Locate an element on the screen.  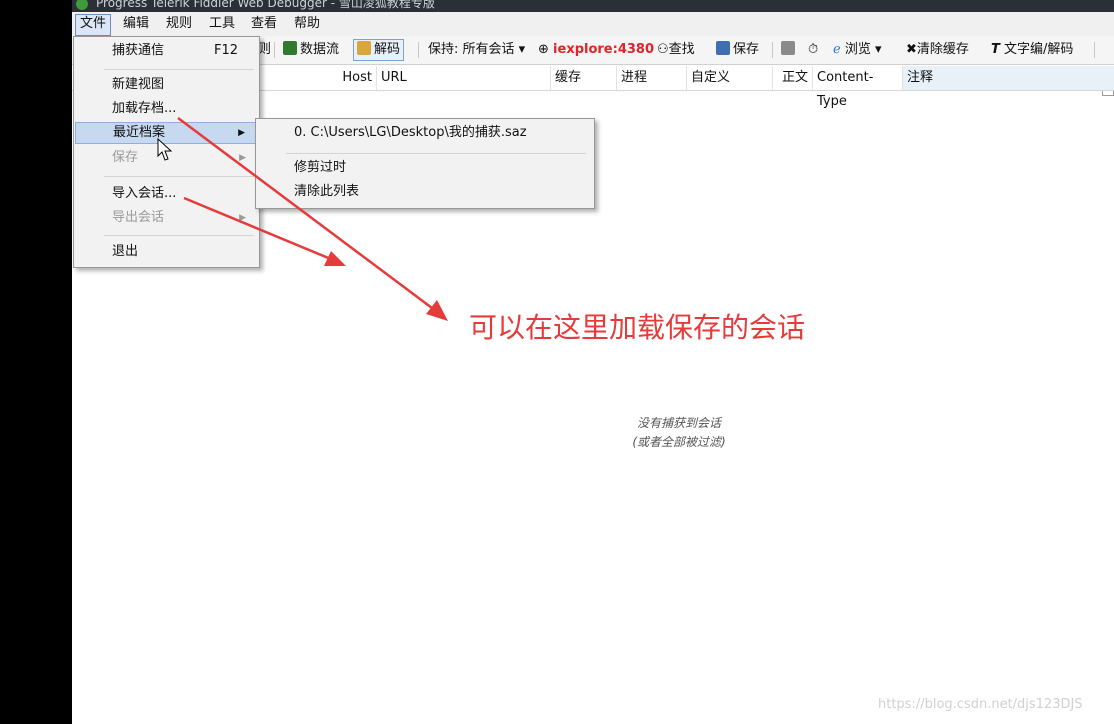
mouse-cursor-icon is located at coordinates (165, 149).